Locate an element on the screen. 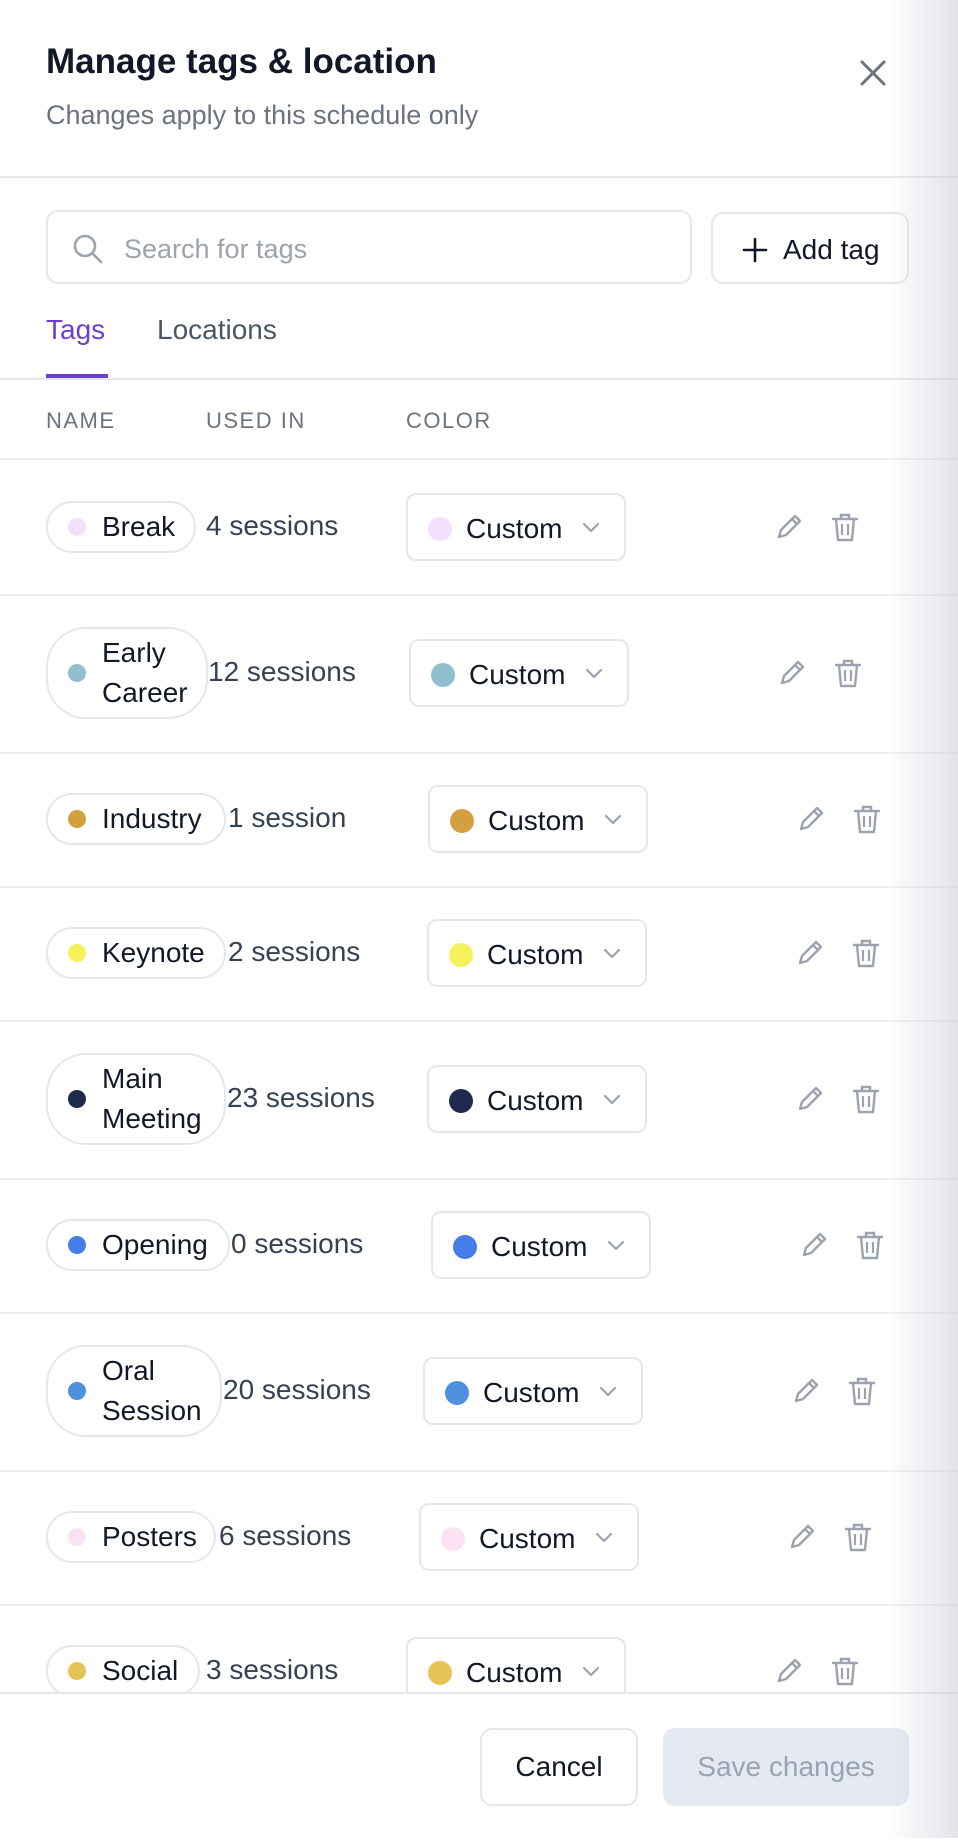 This screenshot has height=1840, width=958. tag-used-in: 1 session is located at coordinates (287, 817).